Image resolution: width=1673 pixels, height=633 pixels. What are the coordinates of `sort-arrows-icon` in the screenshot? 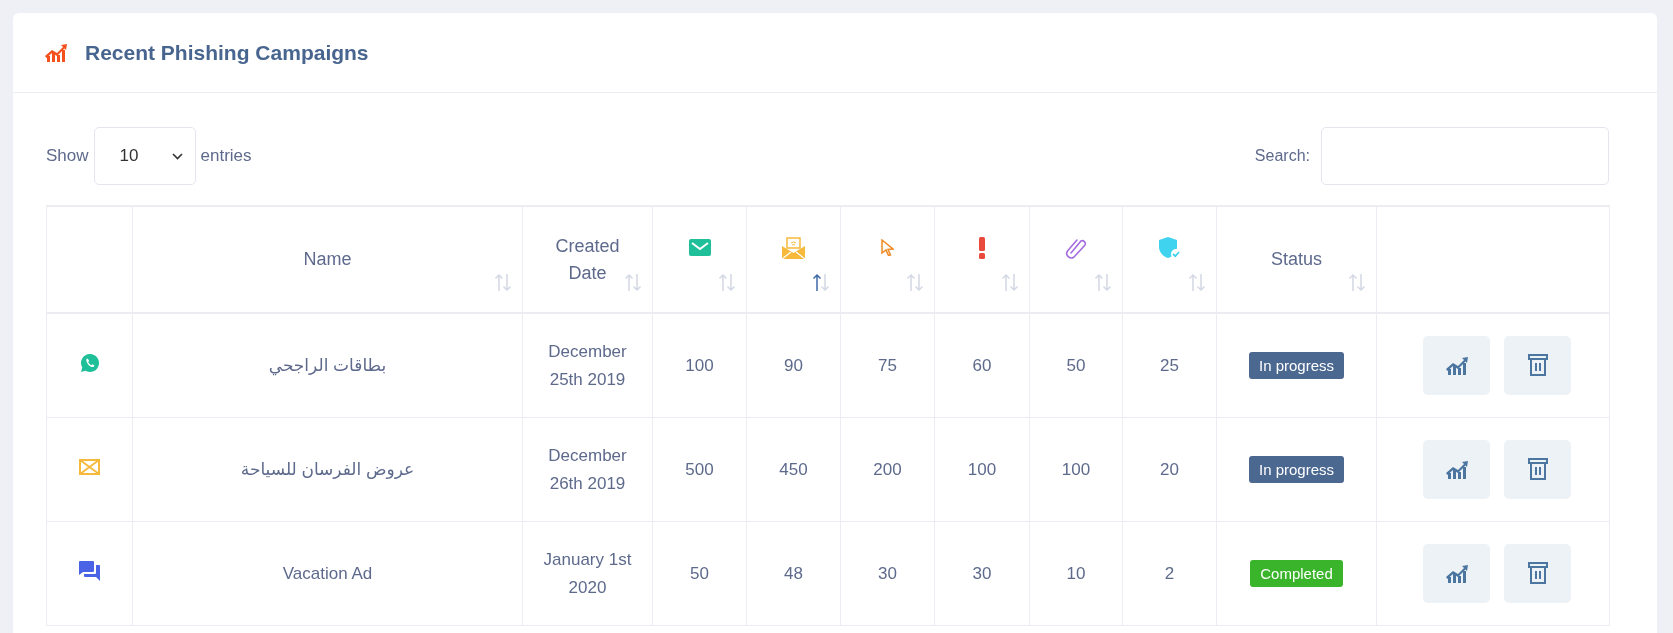 It's located at (821, 282).